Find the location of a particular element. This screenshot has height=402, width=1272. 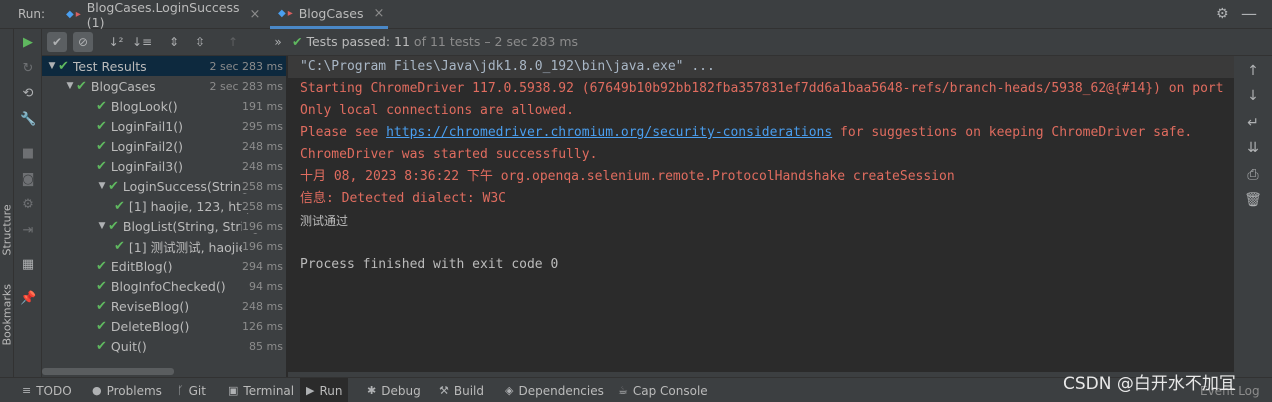

test-duration: 2 sec 283 ms is located at coordinates (246, 66).